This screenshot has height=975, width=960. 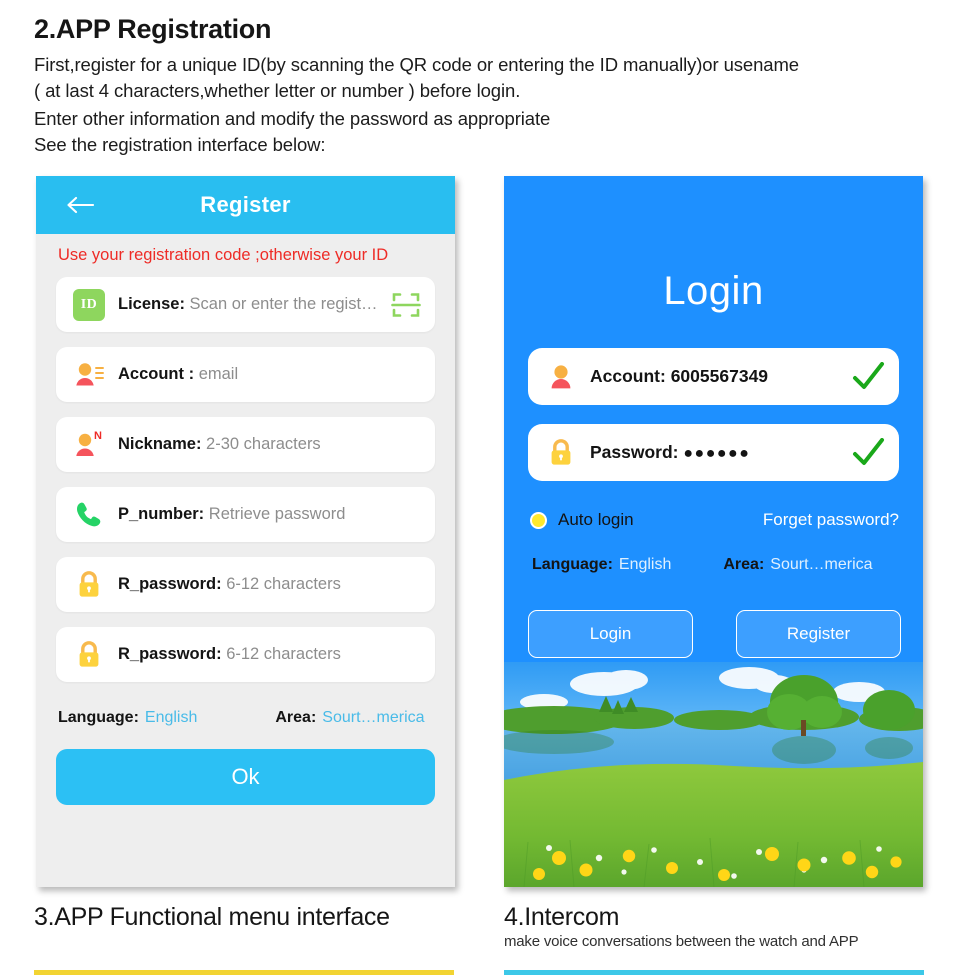 What do you see at coordinates (244, 972) in the screenshot?
I see `accent-bar-yellow` at bounding box center [244, 972].